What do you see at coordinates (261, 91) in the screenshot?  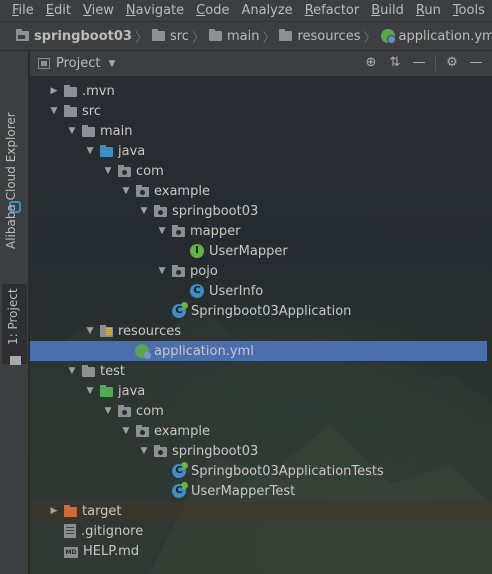 I see `tree-node: ▶ .mvn` at bounding box center [261, 91].